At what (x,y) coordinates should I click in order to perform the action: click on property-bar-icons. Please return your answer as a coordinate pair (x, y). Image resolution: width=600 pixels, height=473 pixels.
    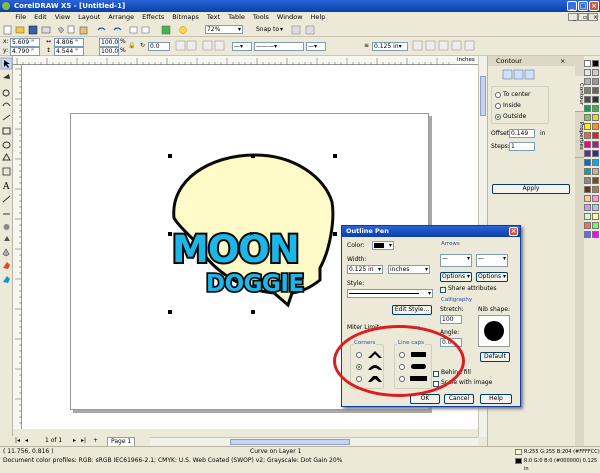
    Looking at the image, I should click on (447, 46).